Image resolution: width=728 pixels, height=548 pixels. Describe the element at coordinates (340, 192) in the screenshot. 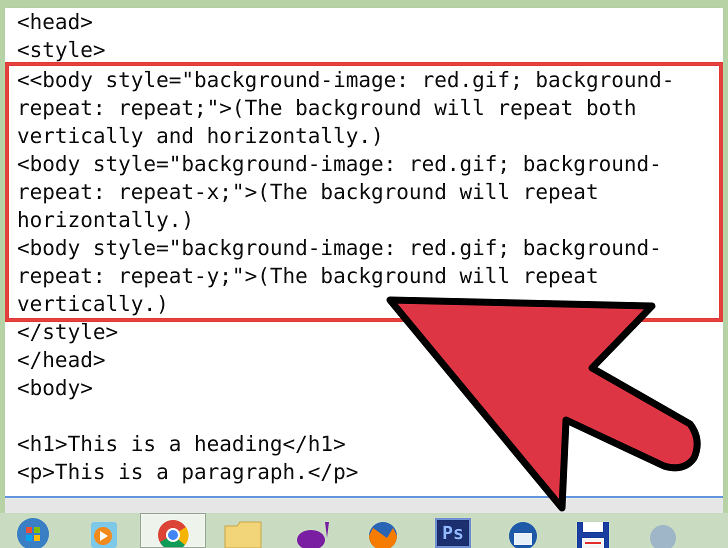

I see `code-line: <body style="background-image: red.gif; background-repeat: repeat-x;">(The background will repeat horizontally.)` at that location.